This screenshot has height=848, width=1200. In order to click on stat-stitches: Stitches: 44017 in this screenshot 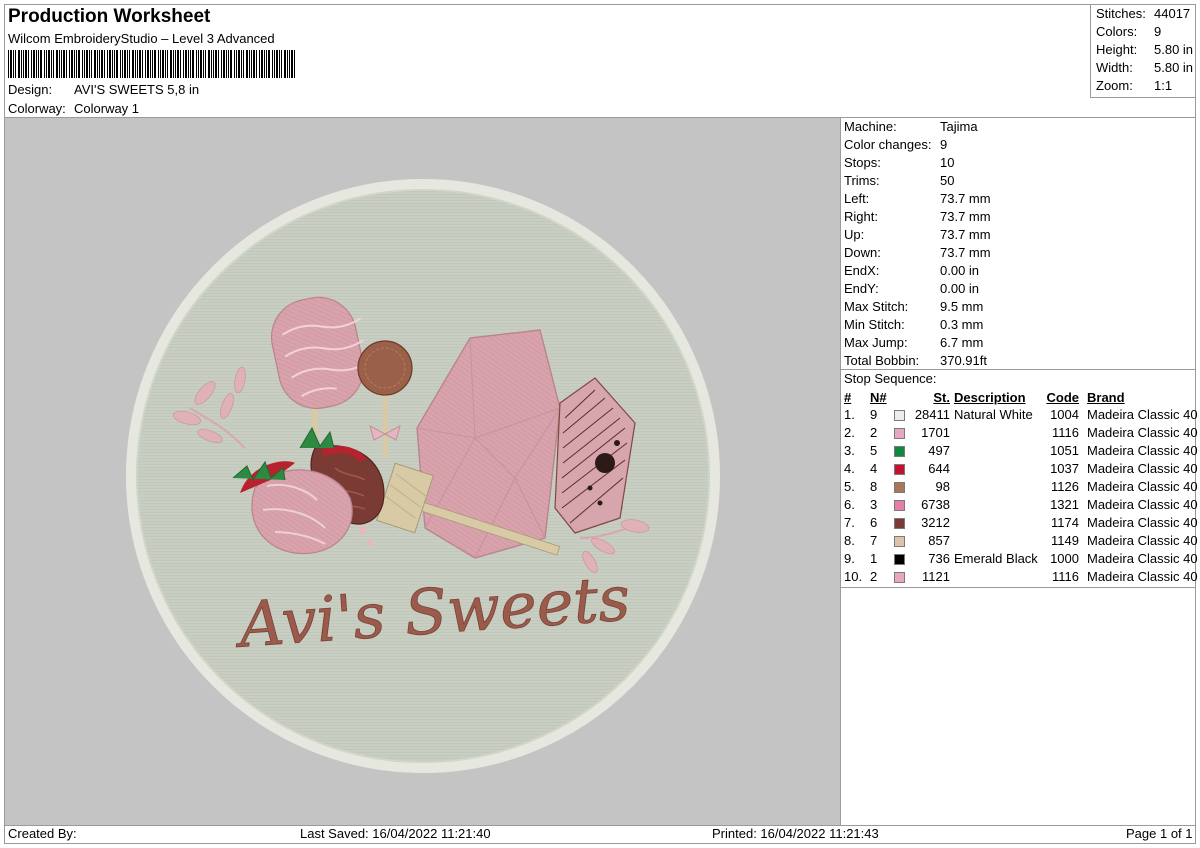, I will do `click(1146, 14)`.